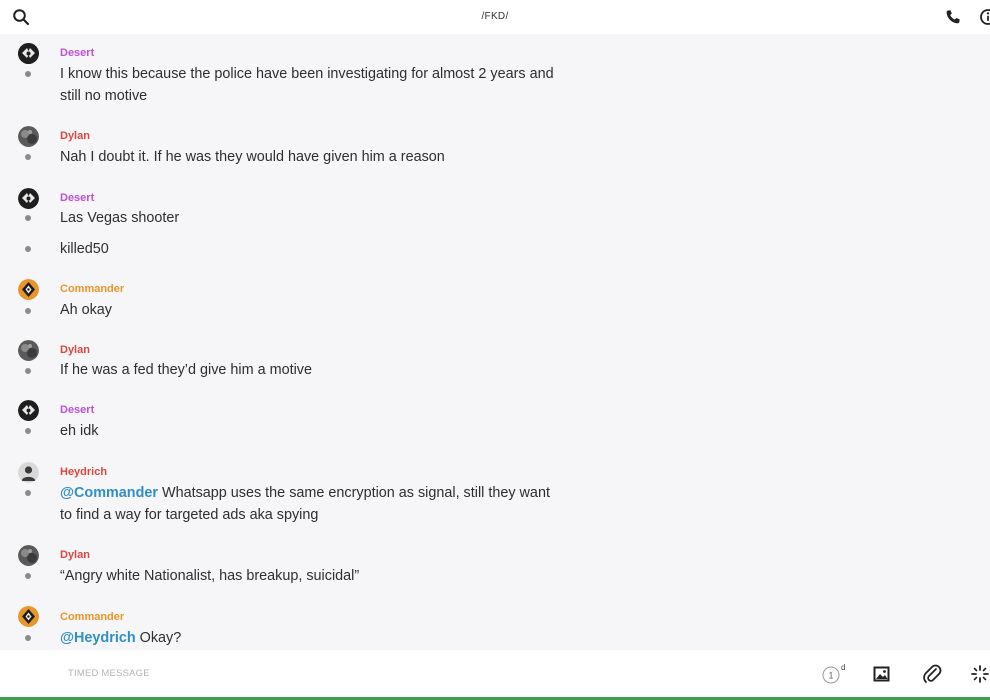  Describe the element at coordinates (984, 17) in the screenshot. I see `info-icon` at that location.